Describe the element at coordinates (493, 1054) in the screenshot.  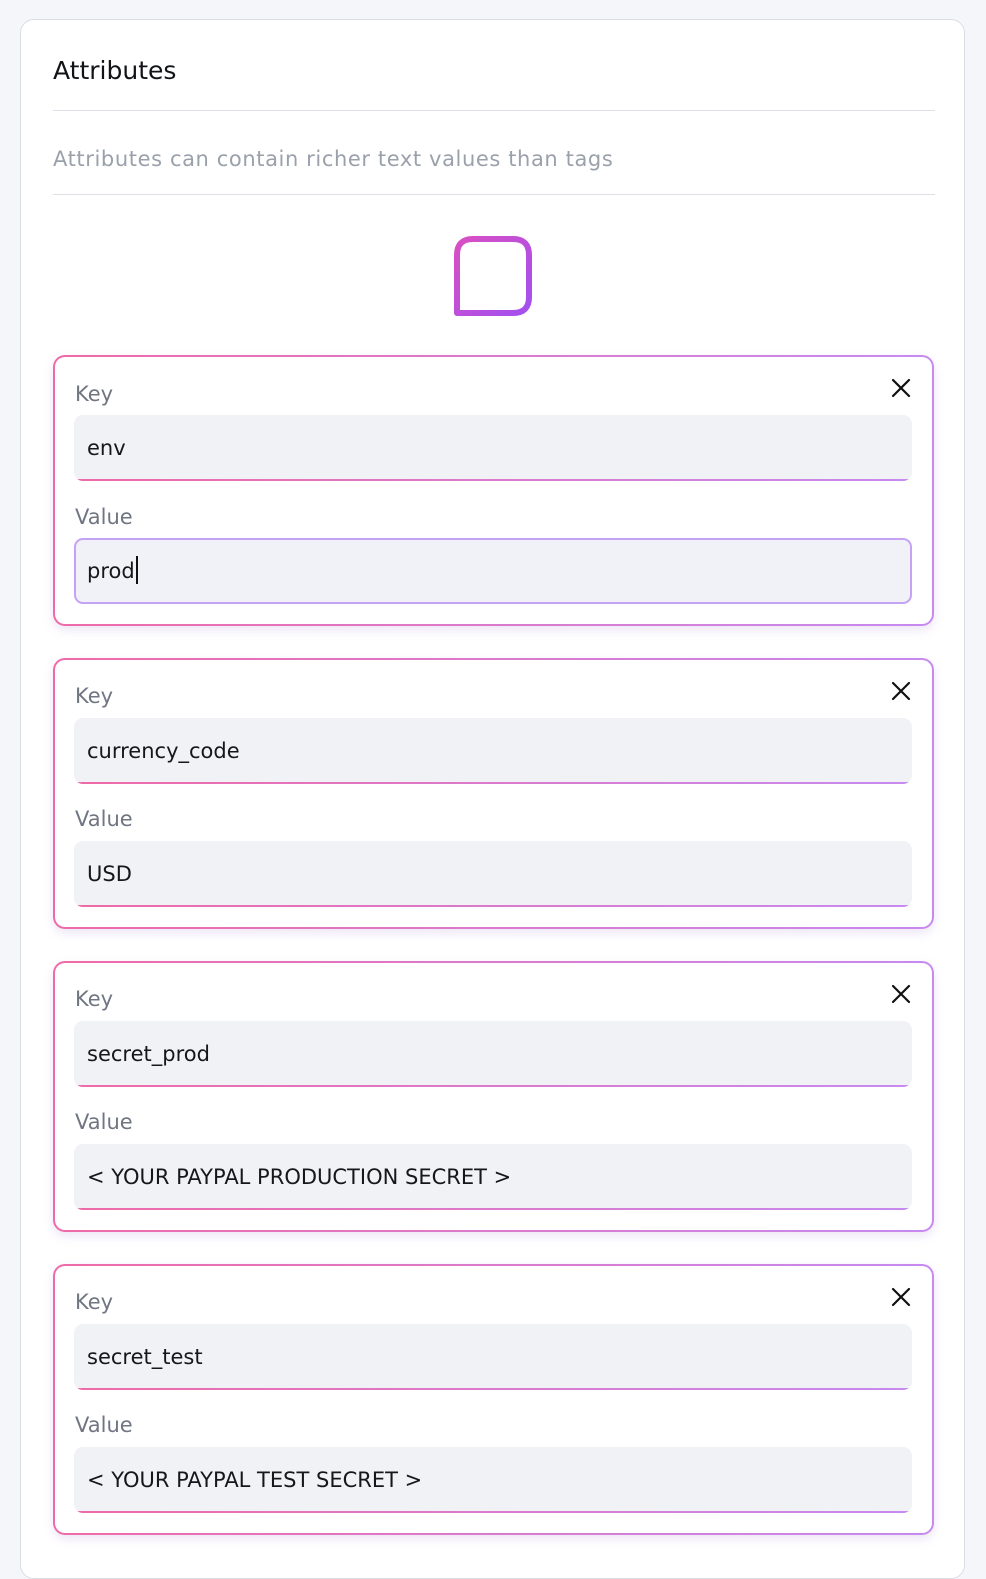
I see `key-field: secret_prod` at that location.